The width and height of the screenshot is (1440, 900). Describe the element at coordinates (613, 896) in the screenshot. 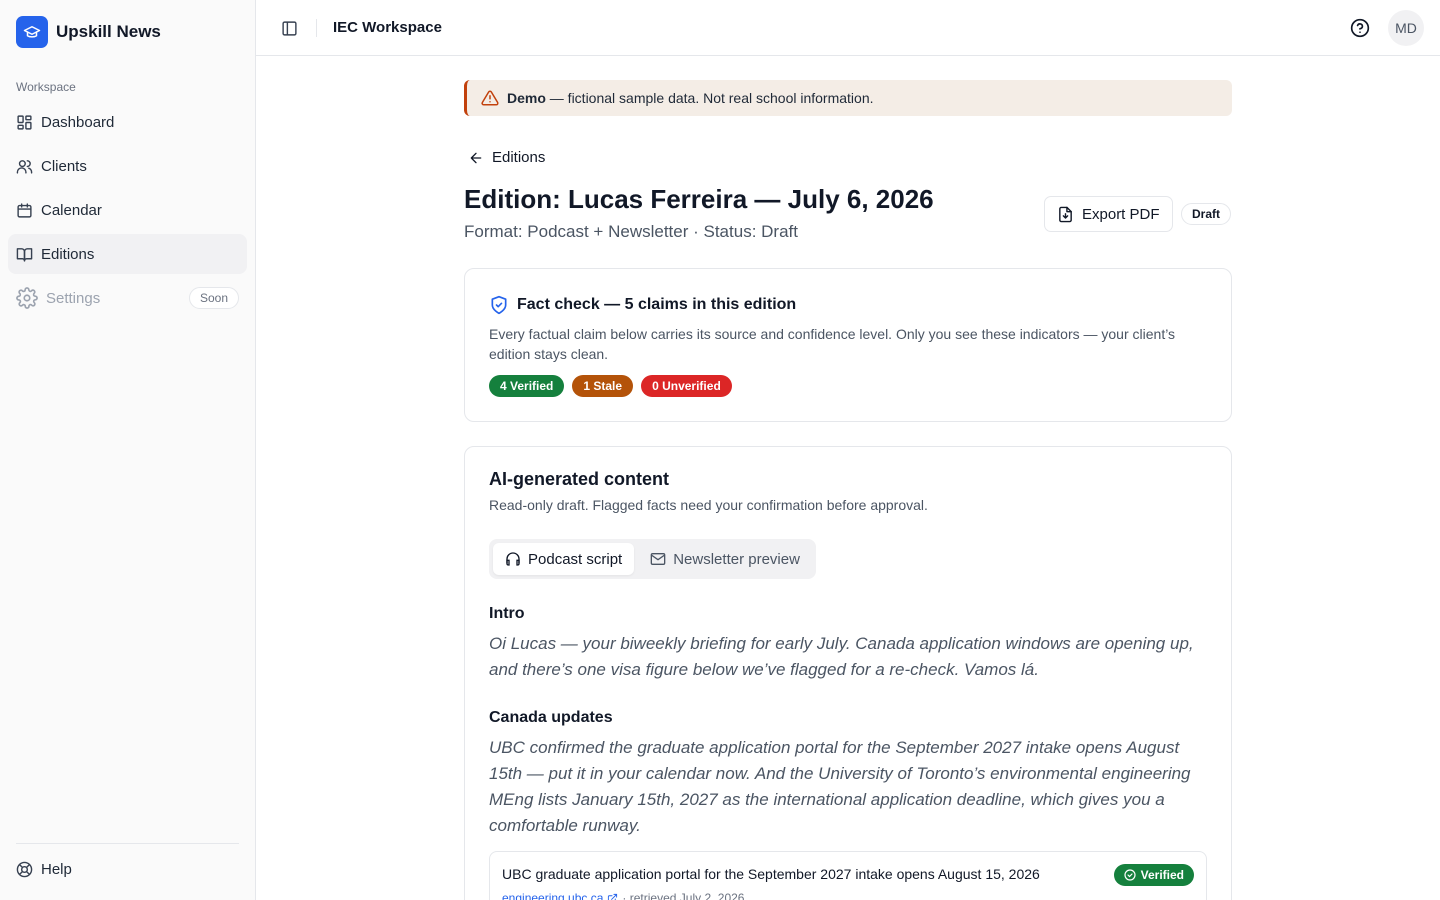

I see `external-link-icon` at that location.